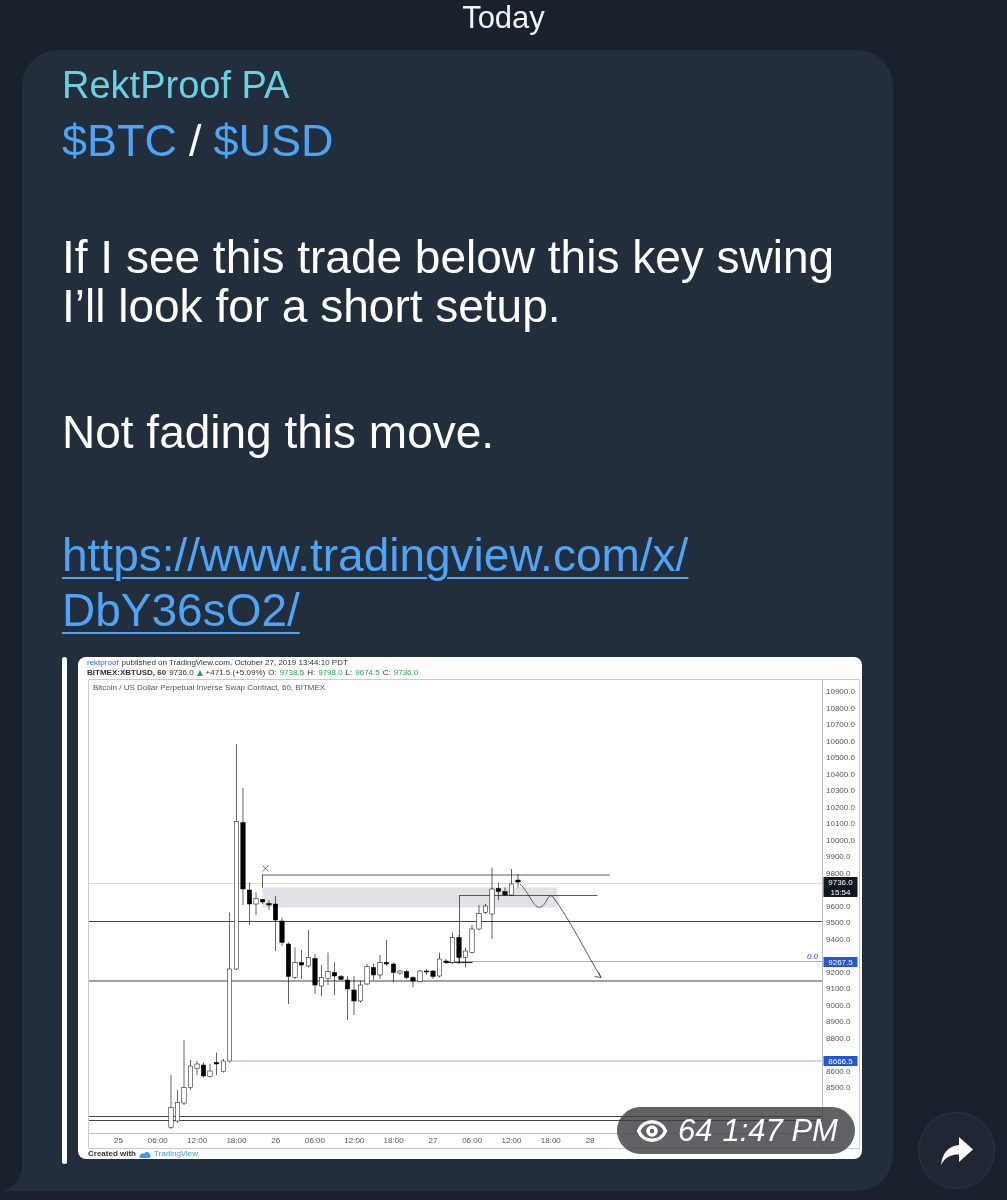 This screenshot has height=1200, width=1007. I want to click on axis-label: 8500.0, so click(838, 1088).